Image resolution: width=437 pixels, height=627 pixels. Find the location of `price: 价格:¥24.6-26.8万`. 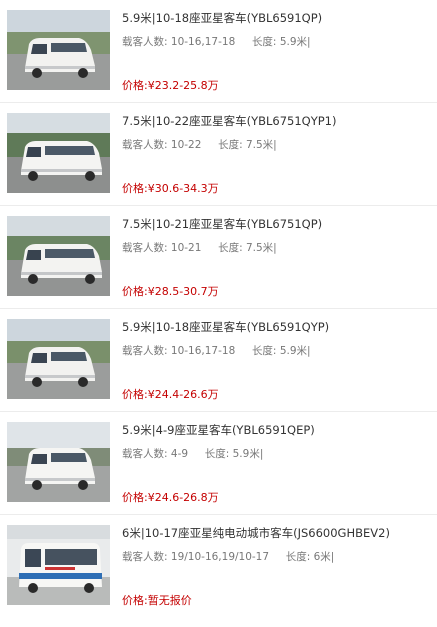

price: 价格:¥24.6-26.8万 is located at coordinates (170, 497).